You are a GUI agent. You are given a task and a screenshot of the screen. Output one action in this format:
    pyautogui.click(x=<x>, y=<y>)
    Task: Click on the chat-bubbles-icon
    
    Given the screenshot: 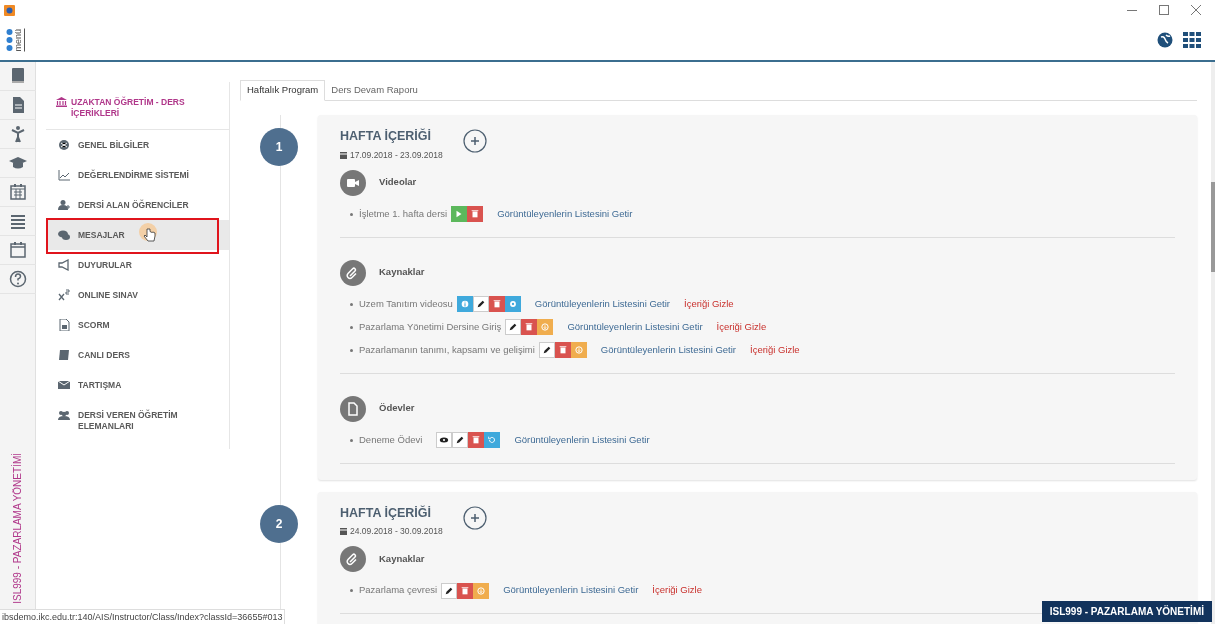 What is the action you would take?
    pyautogui.click(x=64, y=235)
    